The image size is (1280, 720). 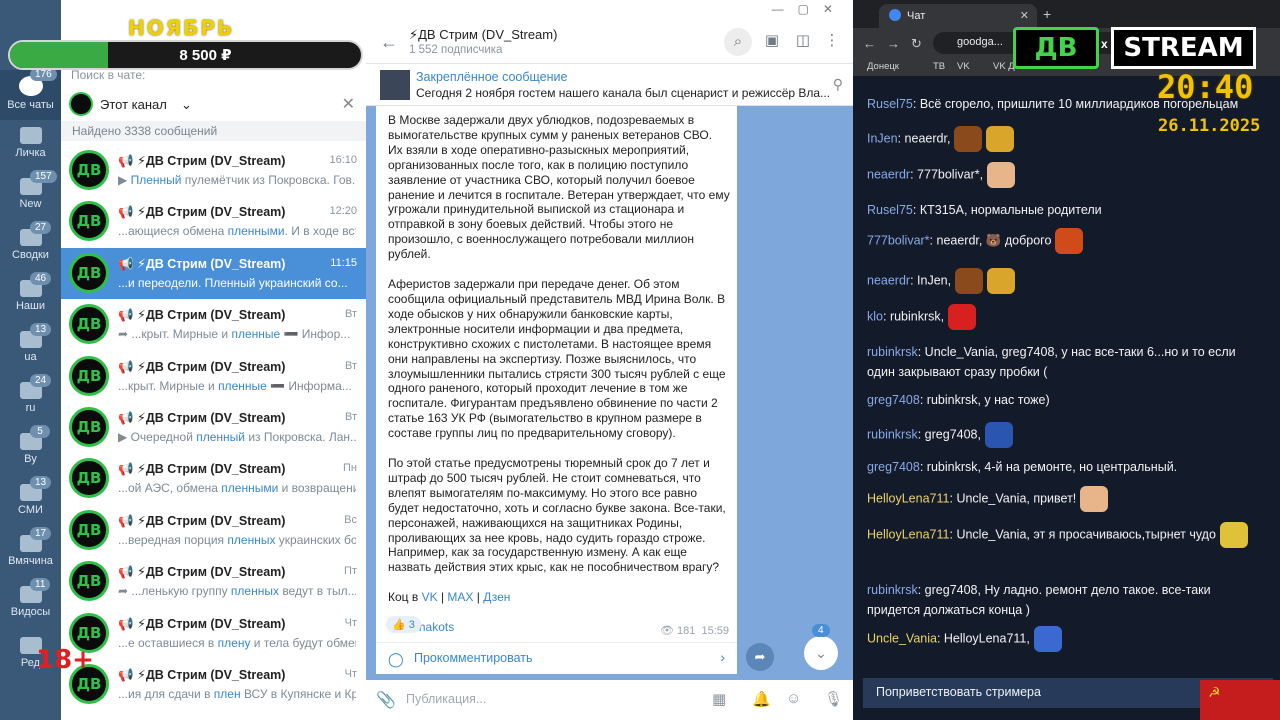 What do you see at coordinates (895, 15) in the screenshot?
I see `google-icon` at bounding box center [895, 15].